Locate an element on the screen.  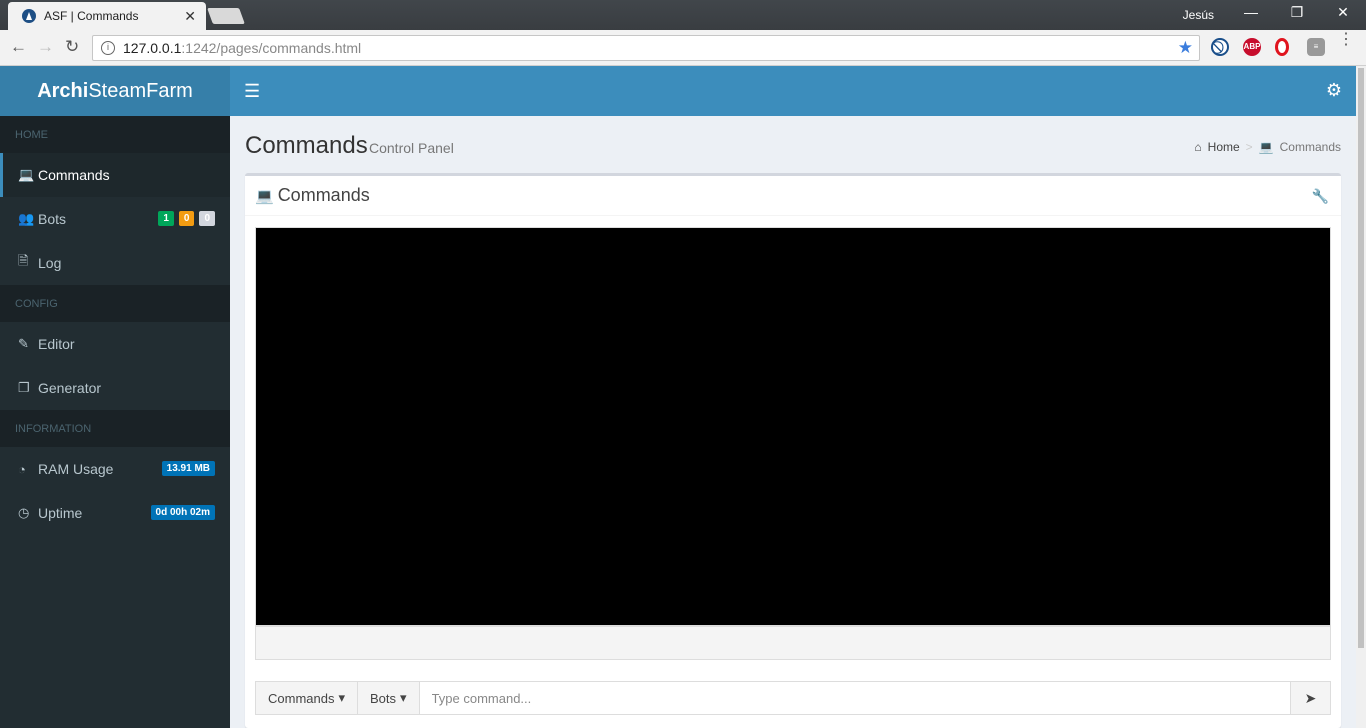
address-bar: i 127.0.0.1:1242/pages/commands.html ★ is located at coordinates (646, 48).